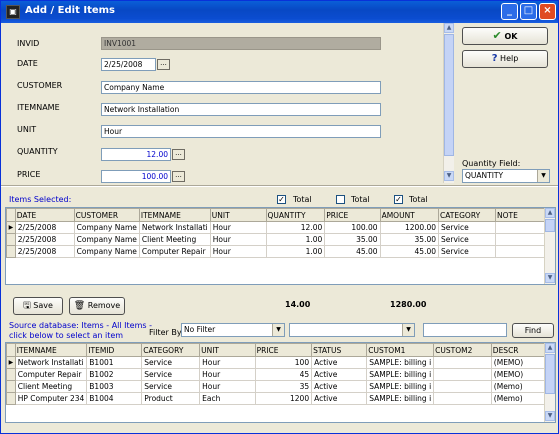 This screenshot has width=559, height=434. I want to click on filter-select: No Filter ▼, so click(233, 330).